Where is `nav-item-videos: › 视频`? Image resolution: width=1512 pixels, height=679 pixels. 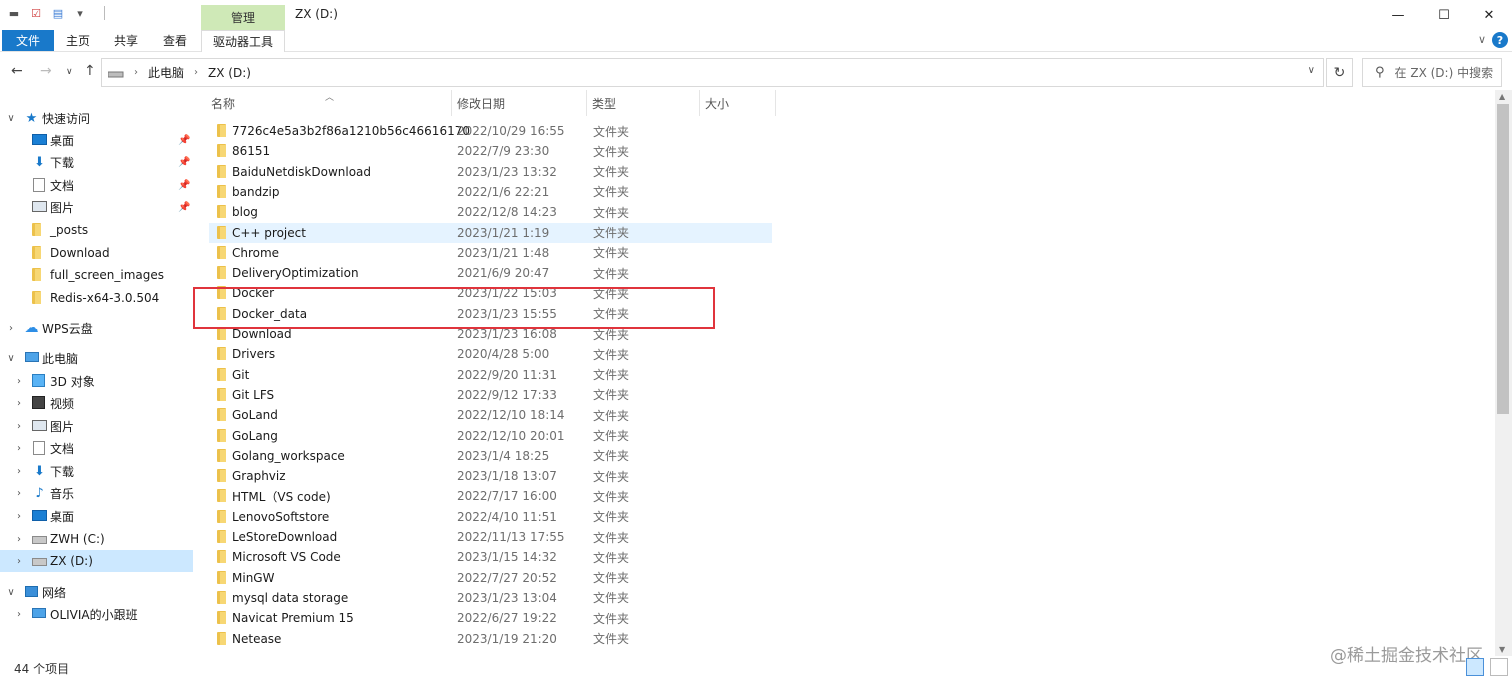
nav-item-videos: › 视频 is located at coordinates (96, 403).